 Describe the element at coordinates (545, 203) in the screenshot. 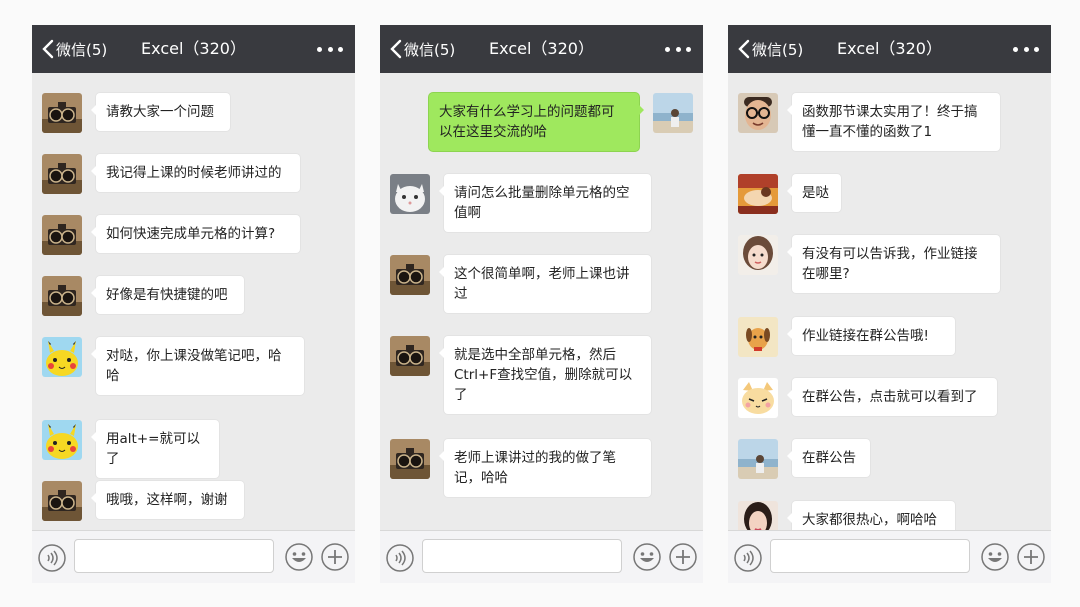

I see `message-bubble: 请问怎么批量删除单元格的空 值啊` at that location.